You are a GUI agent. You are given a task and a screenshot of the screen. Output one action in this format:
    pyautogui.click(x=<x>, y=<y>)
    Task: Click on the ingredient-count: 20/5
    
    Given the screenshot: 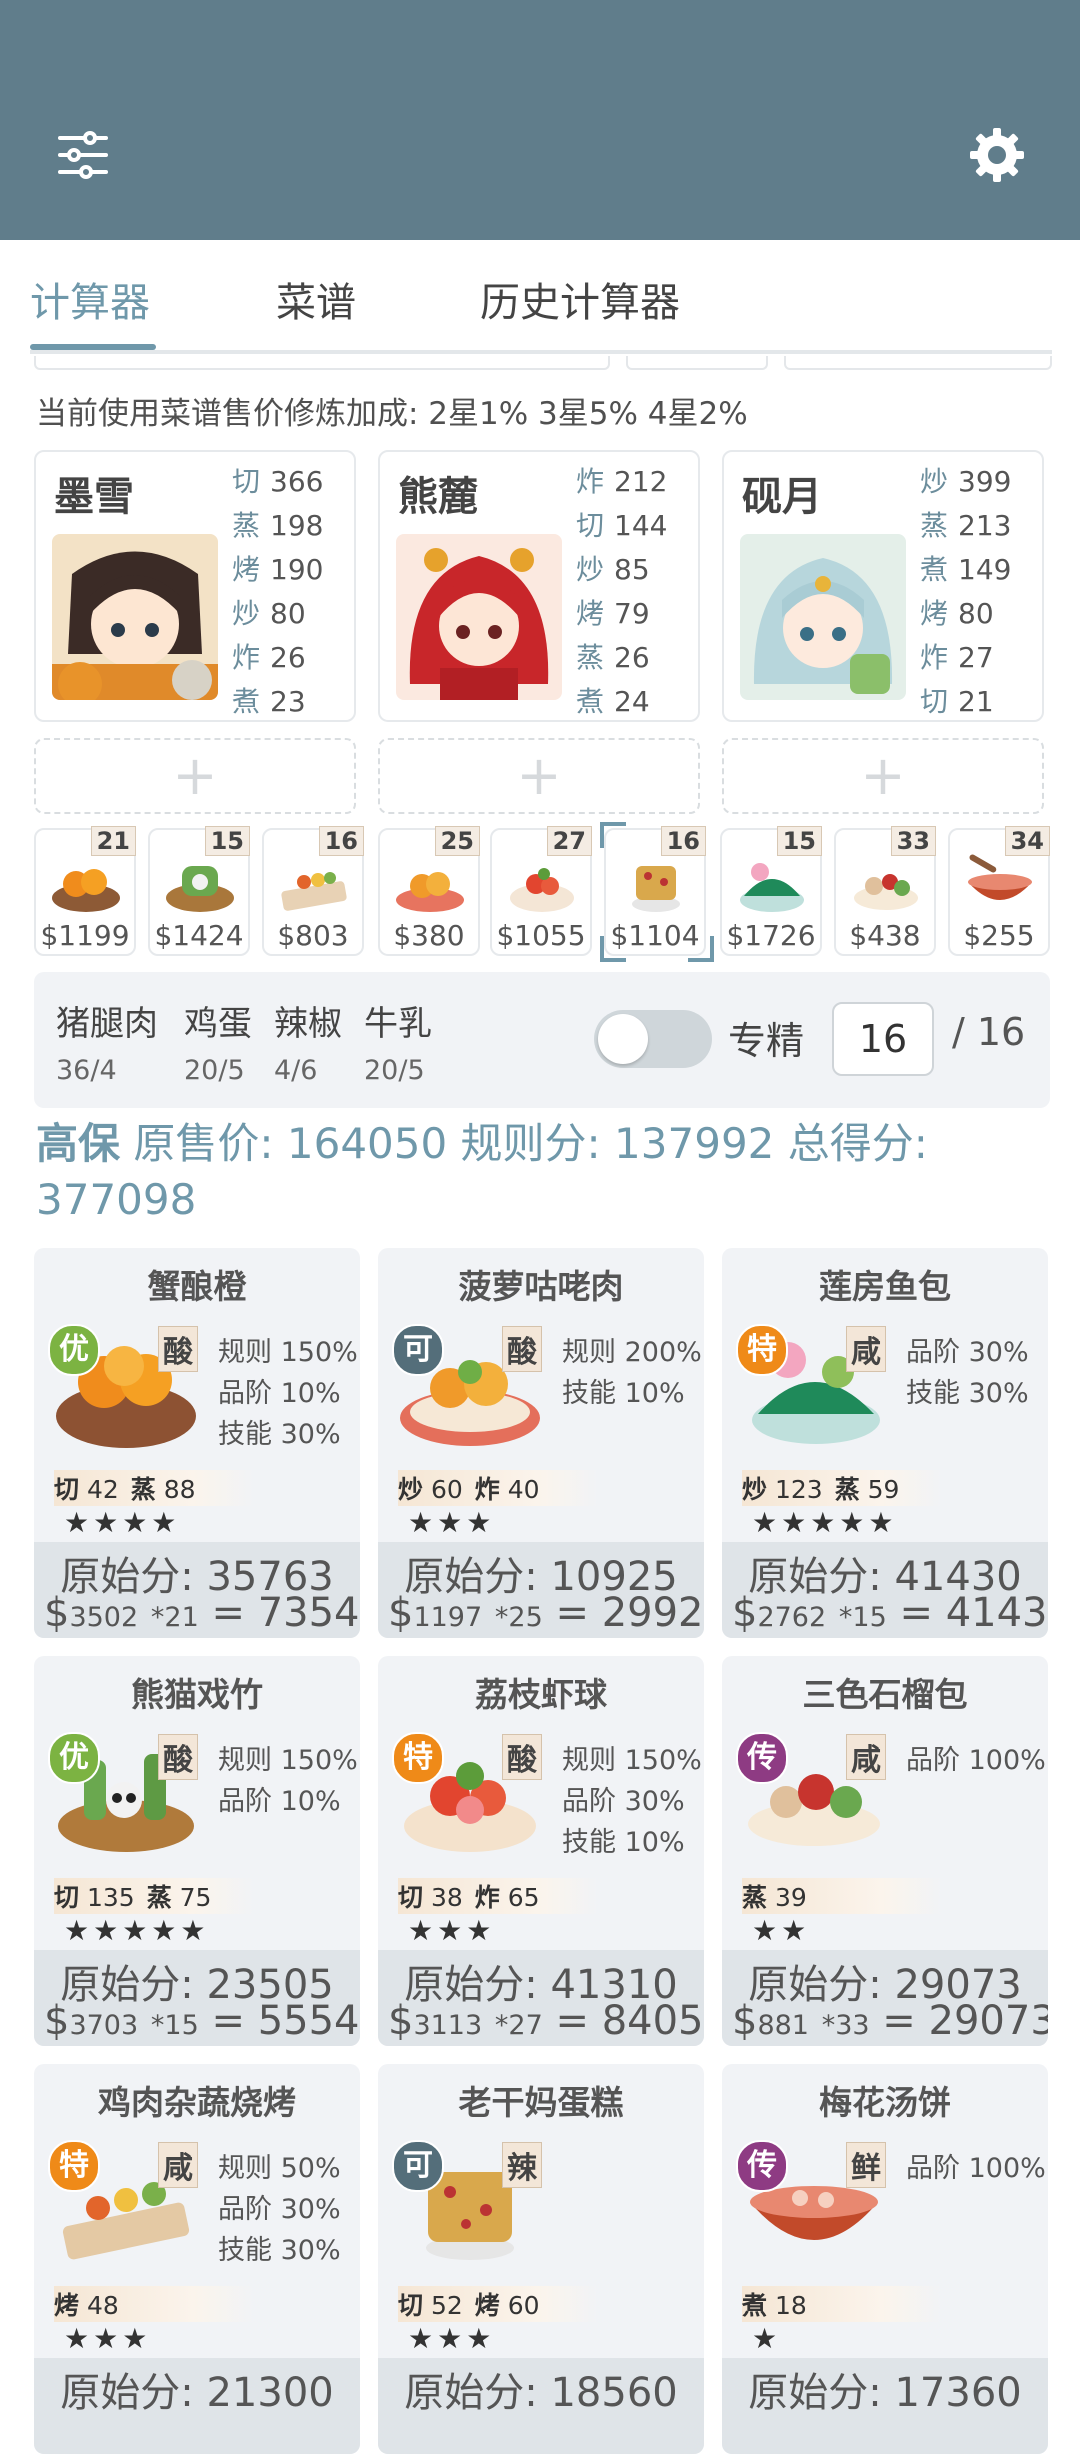 What is the action you would take?
    pyautogui.click(x=394, y=1070)
    